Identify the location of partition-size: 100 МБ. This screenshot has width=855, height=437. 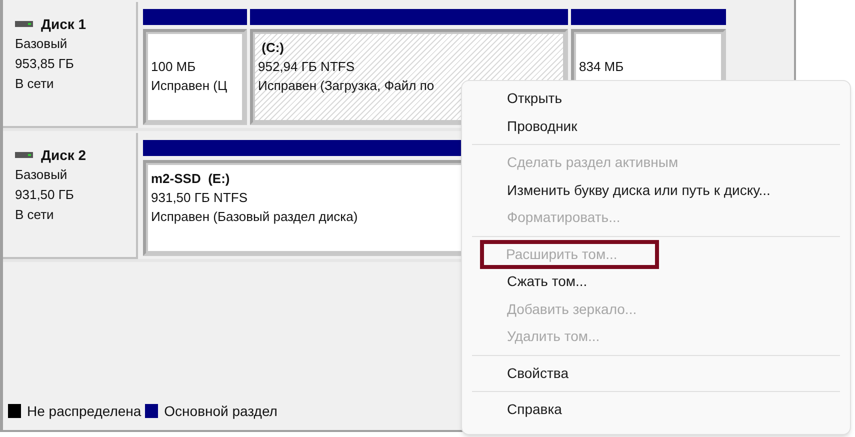
(173, 67).